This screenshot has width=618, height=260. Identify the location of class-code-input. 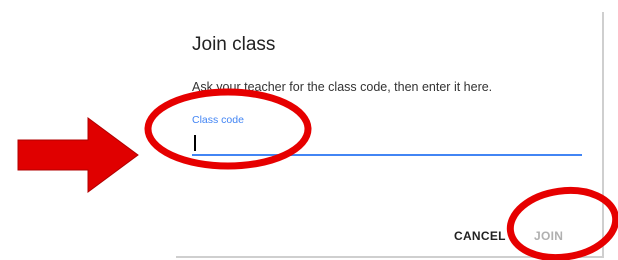
(387, 144).